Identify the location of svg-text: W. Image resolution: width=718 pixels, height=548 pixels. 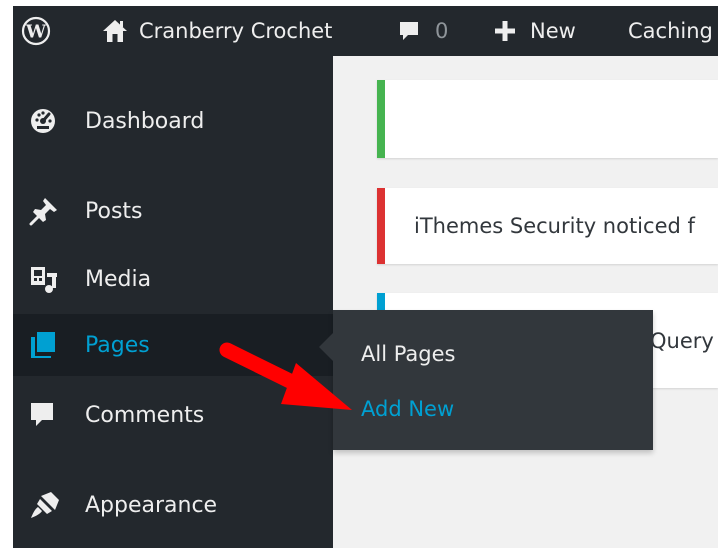
(36, 32).